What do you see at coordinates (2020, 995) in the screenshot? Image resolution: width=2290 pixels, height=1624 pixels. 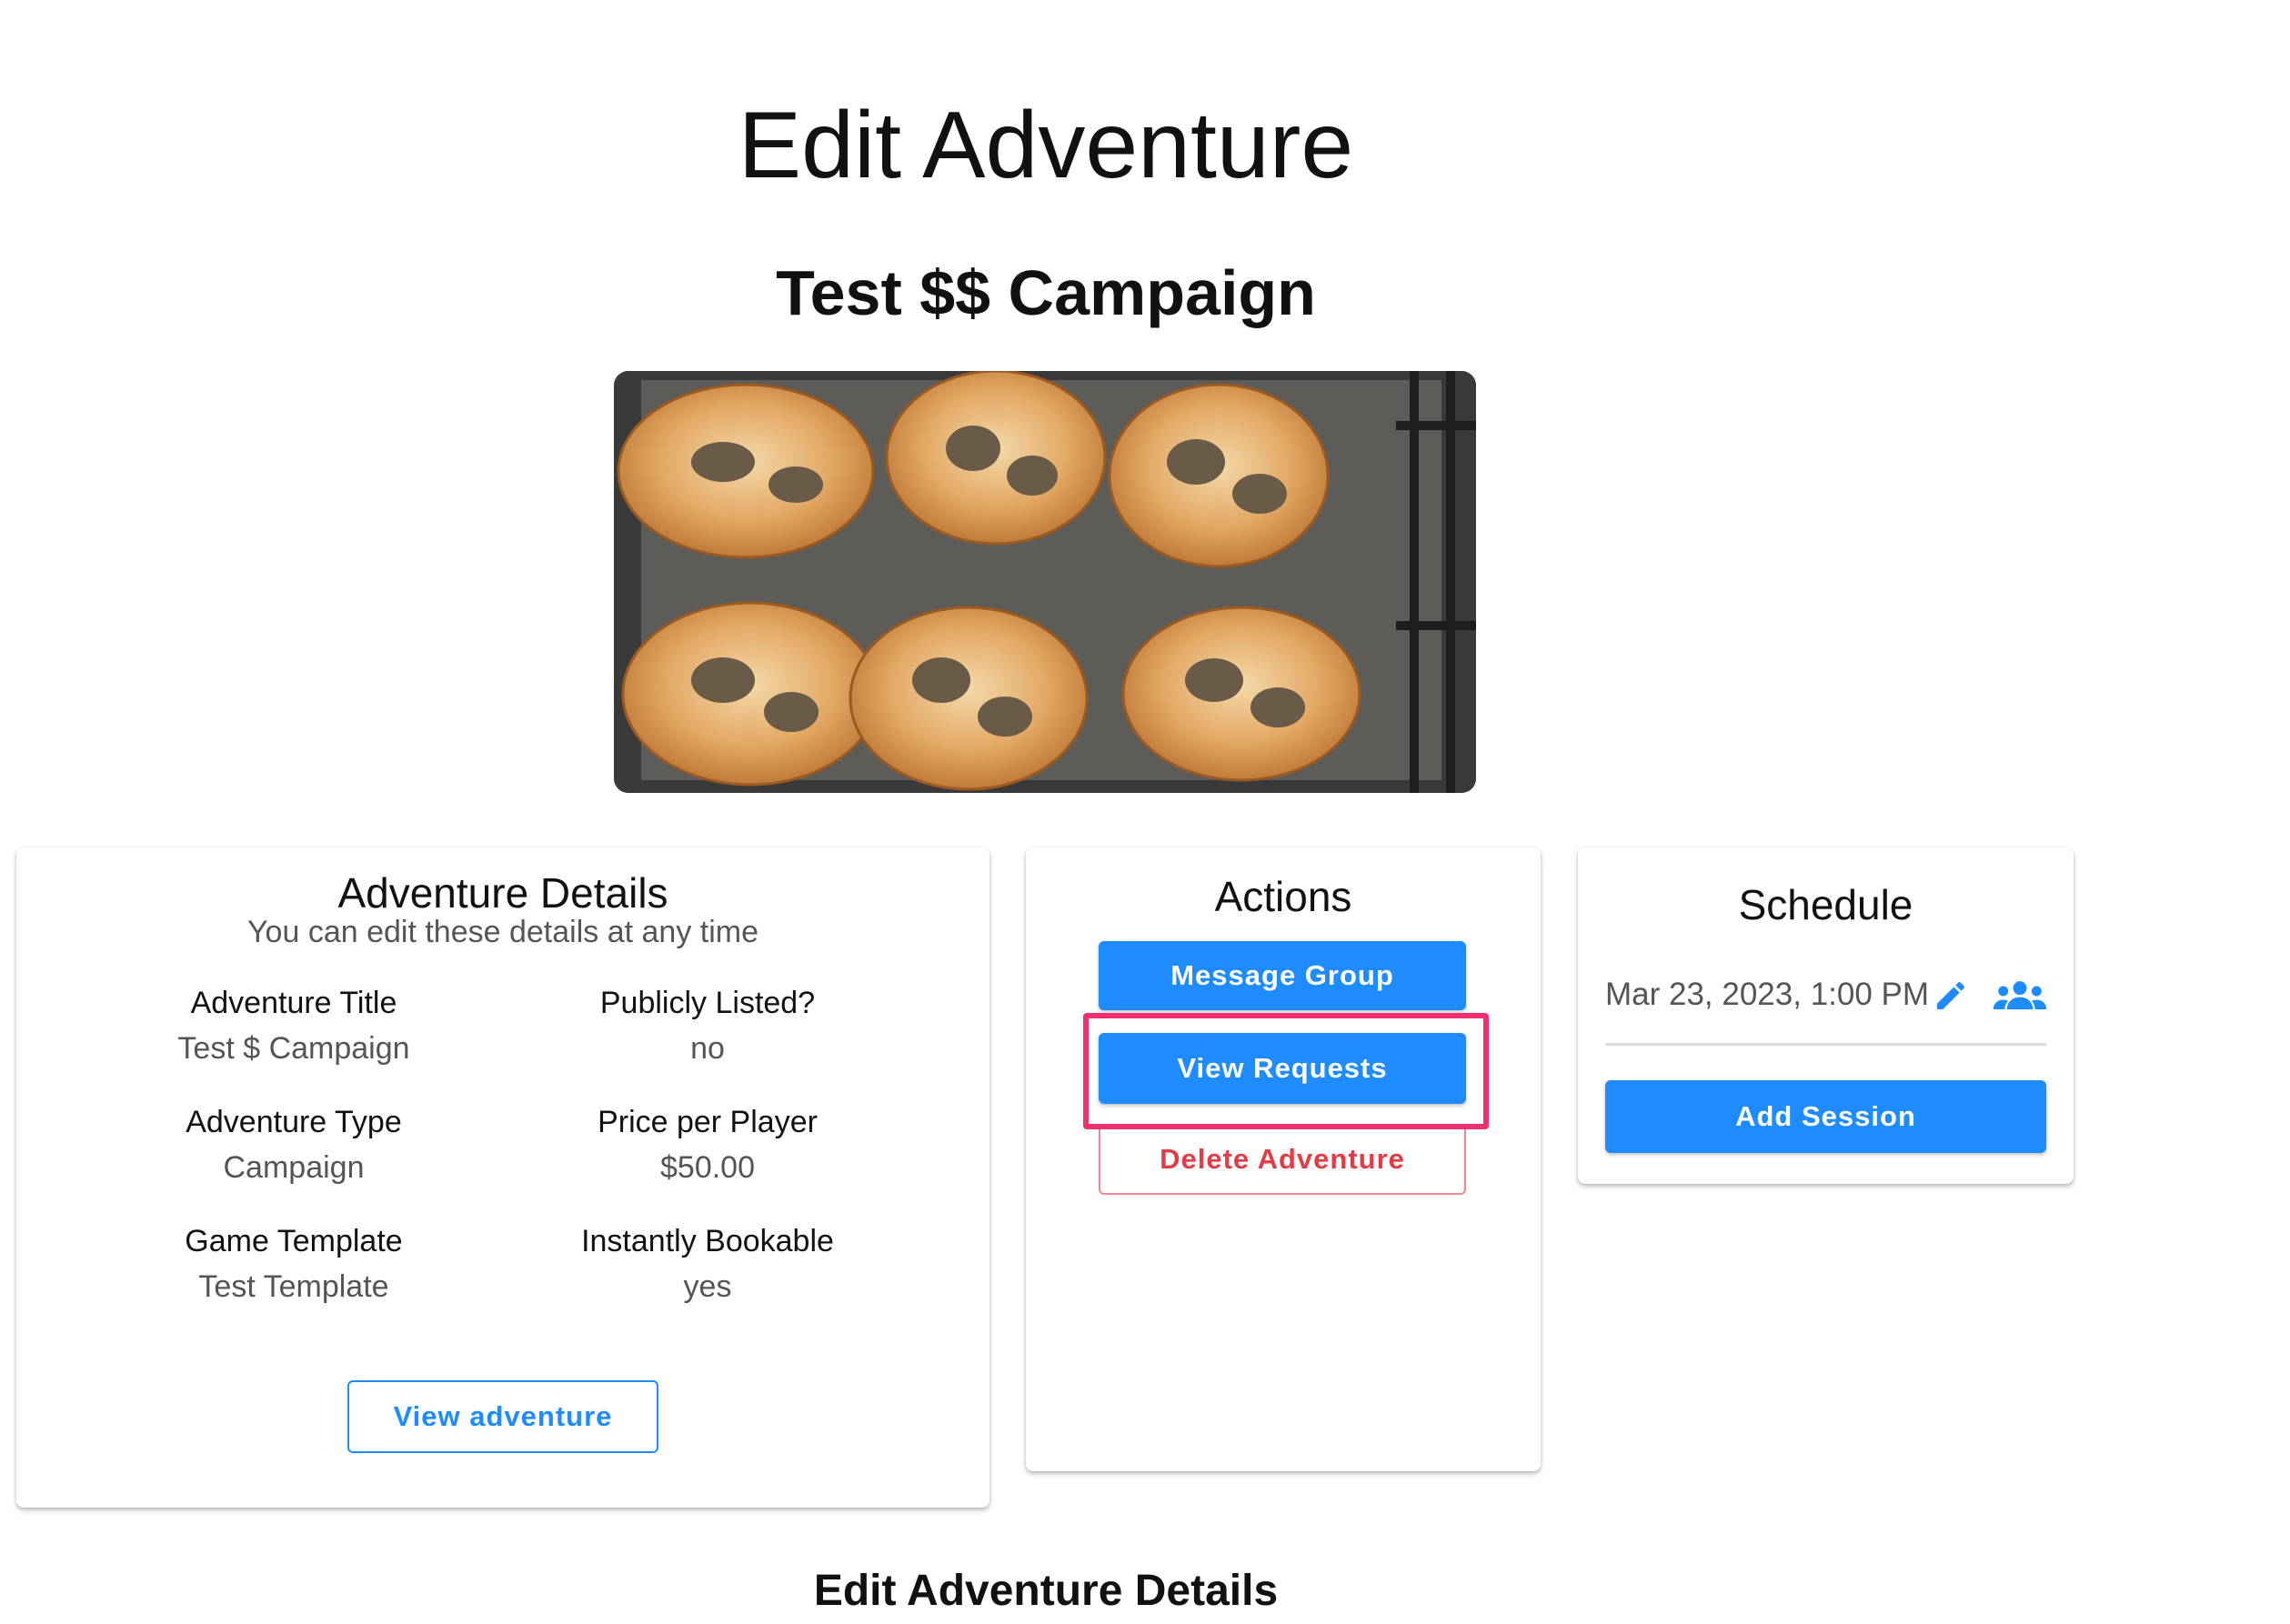 I see `group-icon` at bounding box center [2020, 995].